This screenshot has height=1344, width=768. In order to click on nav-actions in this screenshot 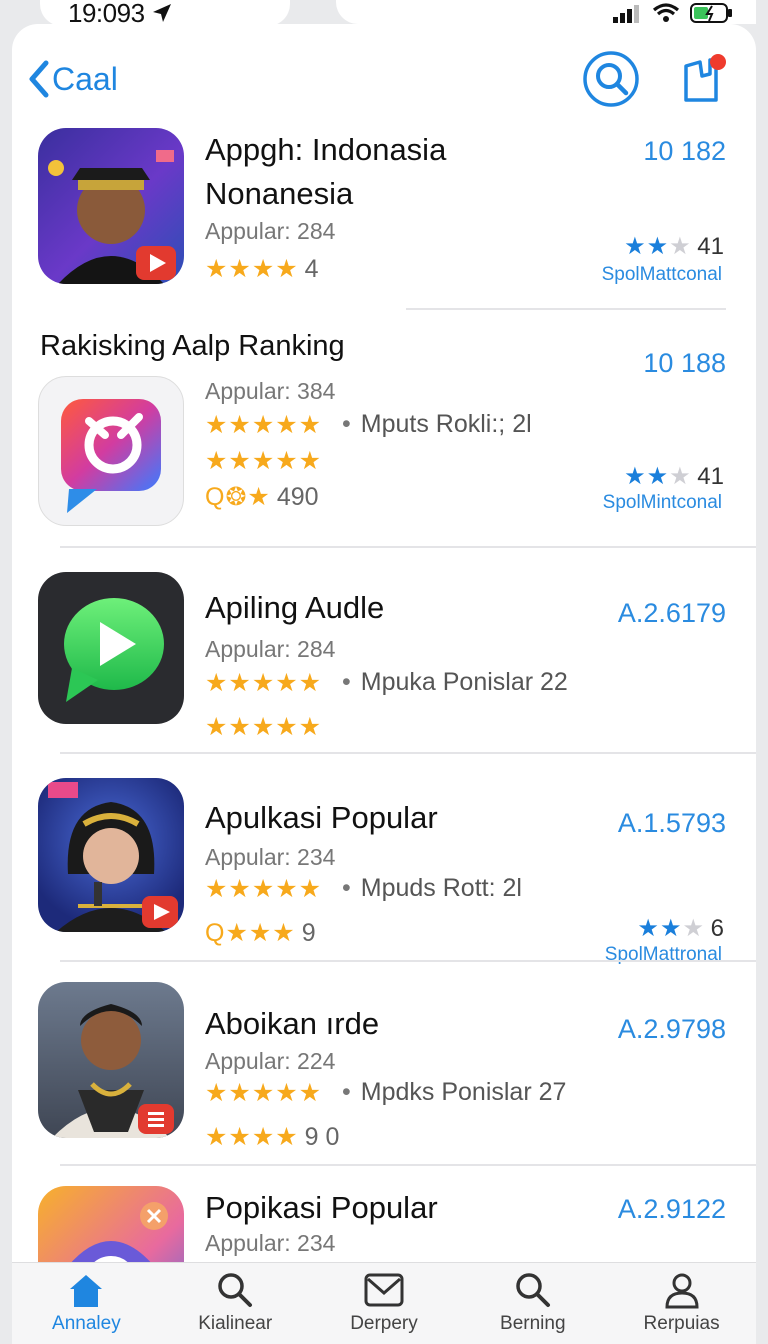, I will do `click(655, 79)`.